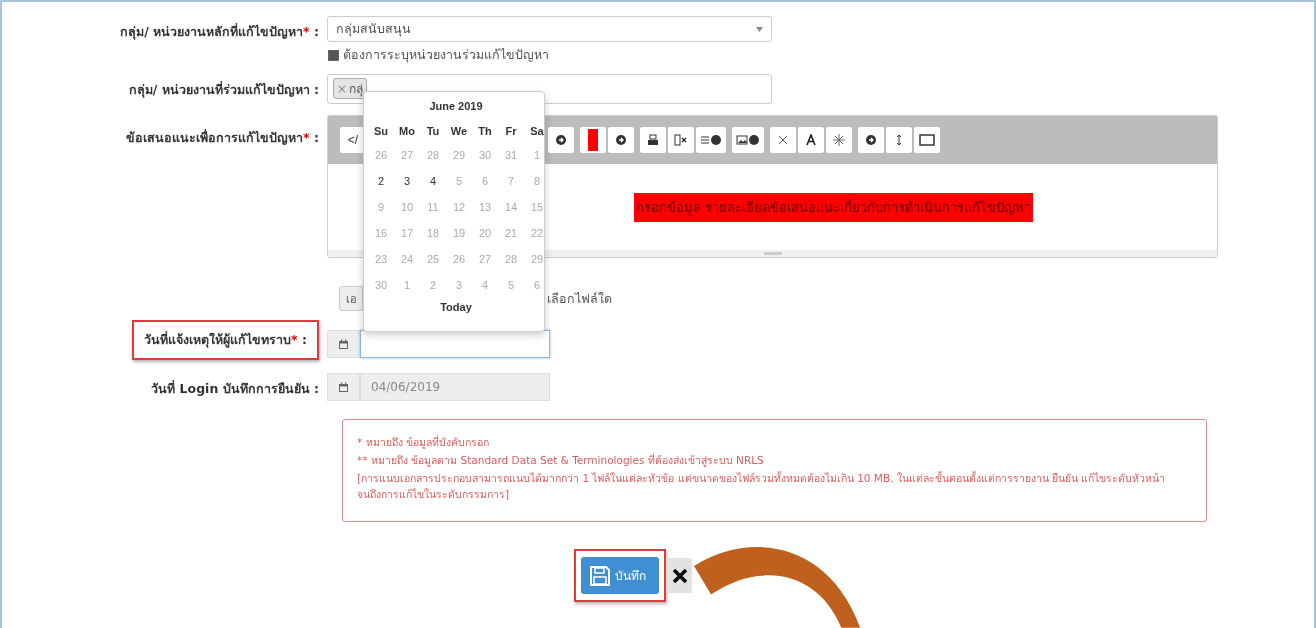  I want to click on date-input, so click(455, 344).